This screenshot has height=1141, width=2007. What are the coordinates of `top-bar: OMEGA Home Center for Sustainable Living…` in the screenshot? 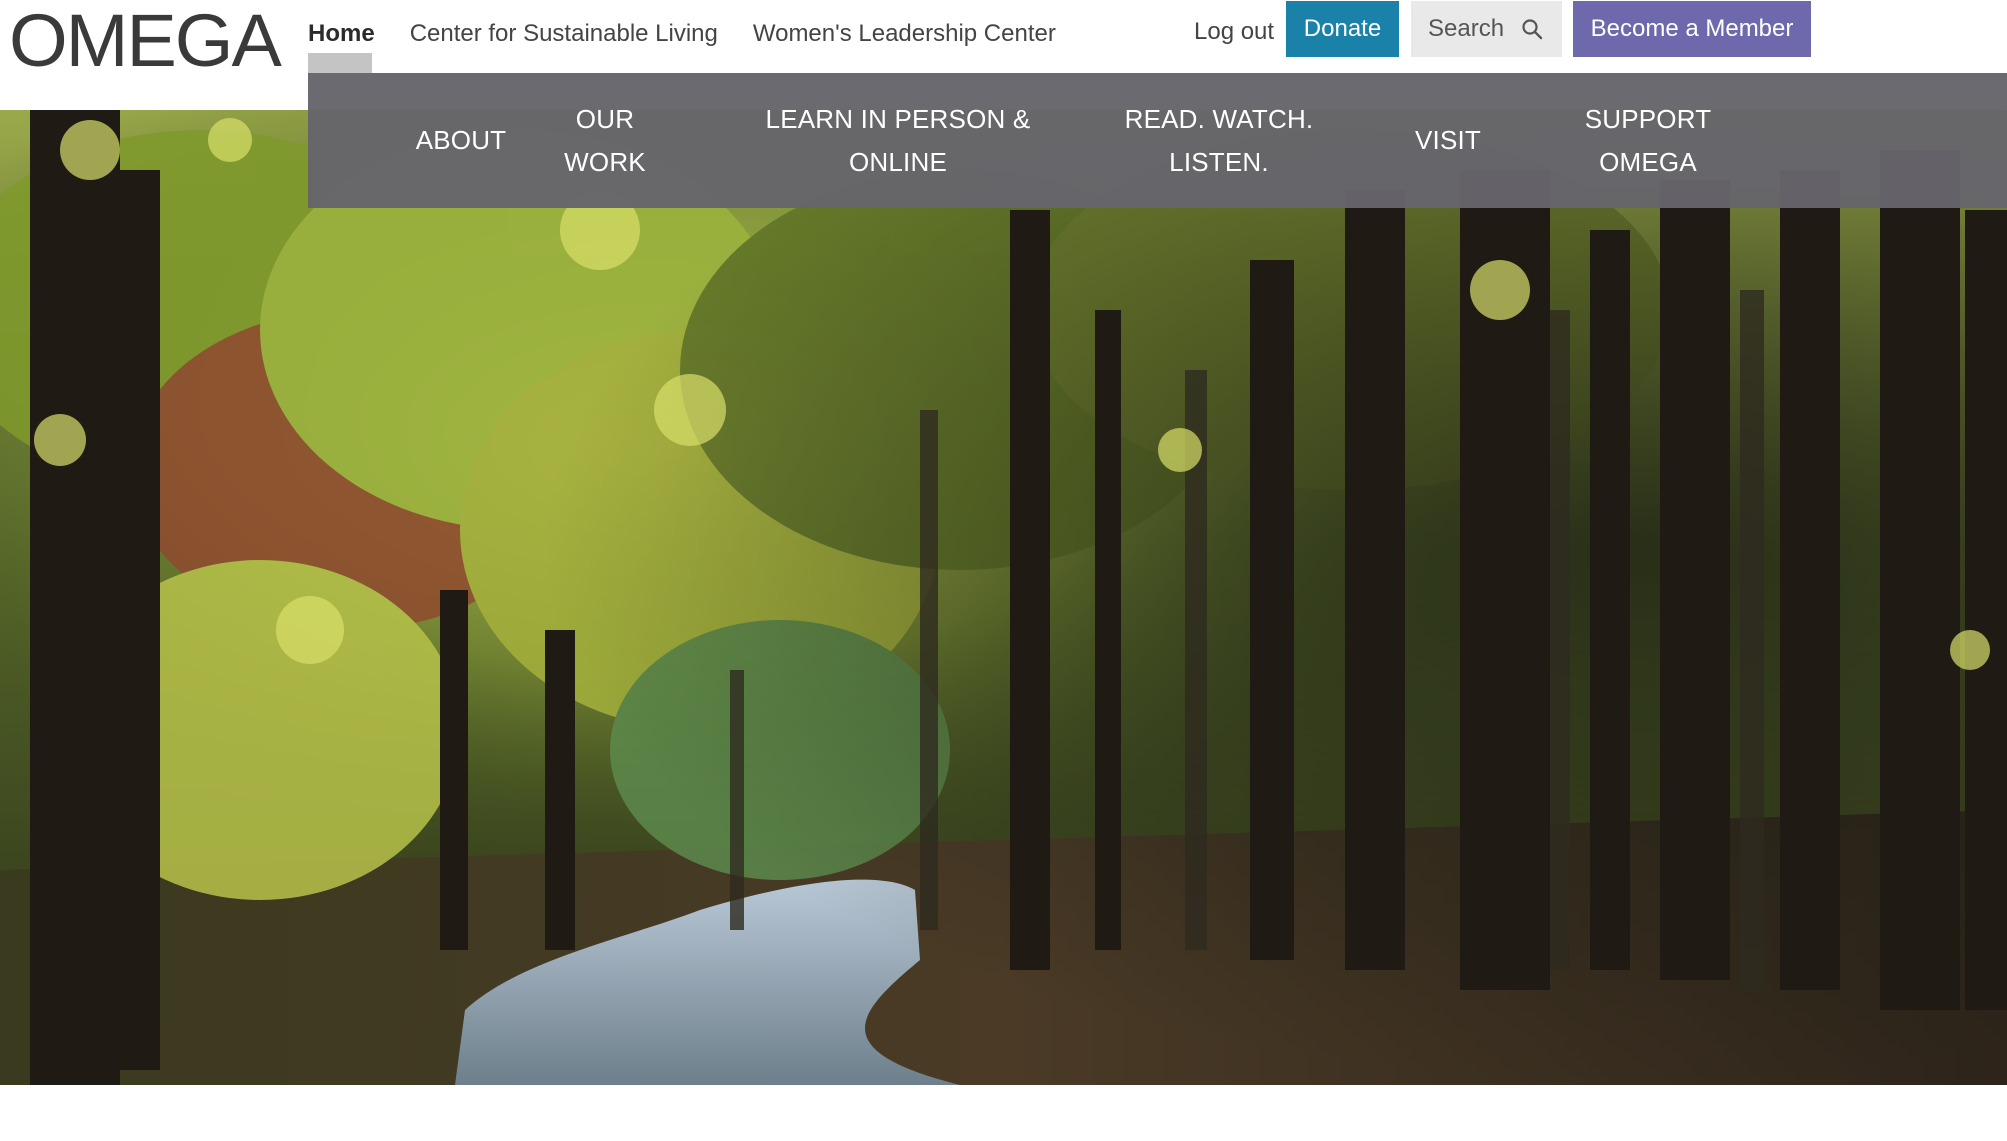 It's located at (1003, 39).